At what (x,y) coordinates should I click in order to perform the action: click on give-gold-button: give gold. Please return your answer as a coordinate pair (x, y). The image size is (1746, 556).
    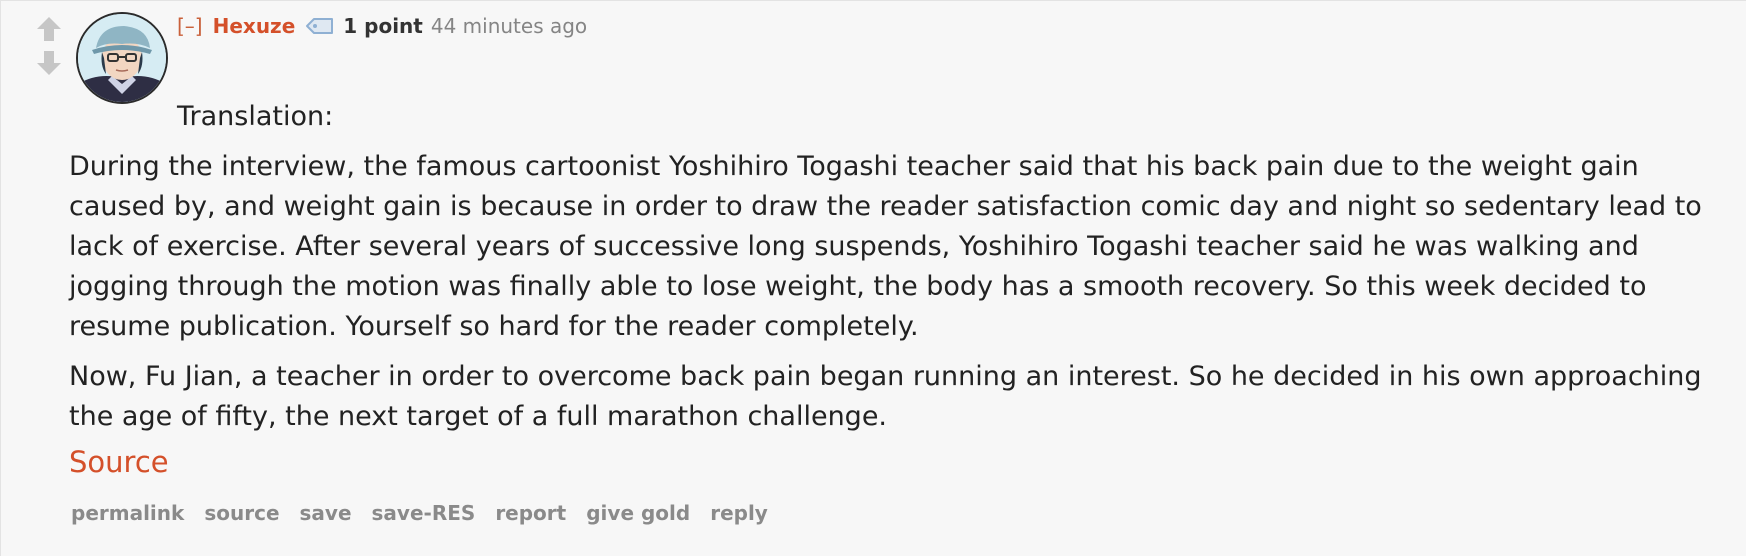
    Looking at the image, I should click on (638, 513).